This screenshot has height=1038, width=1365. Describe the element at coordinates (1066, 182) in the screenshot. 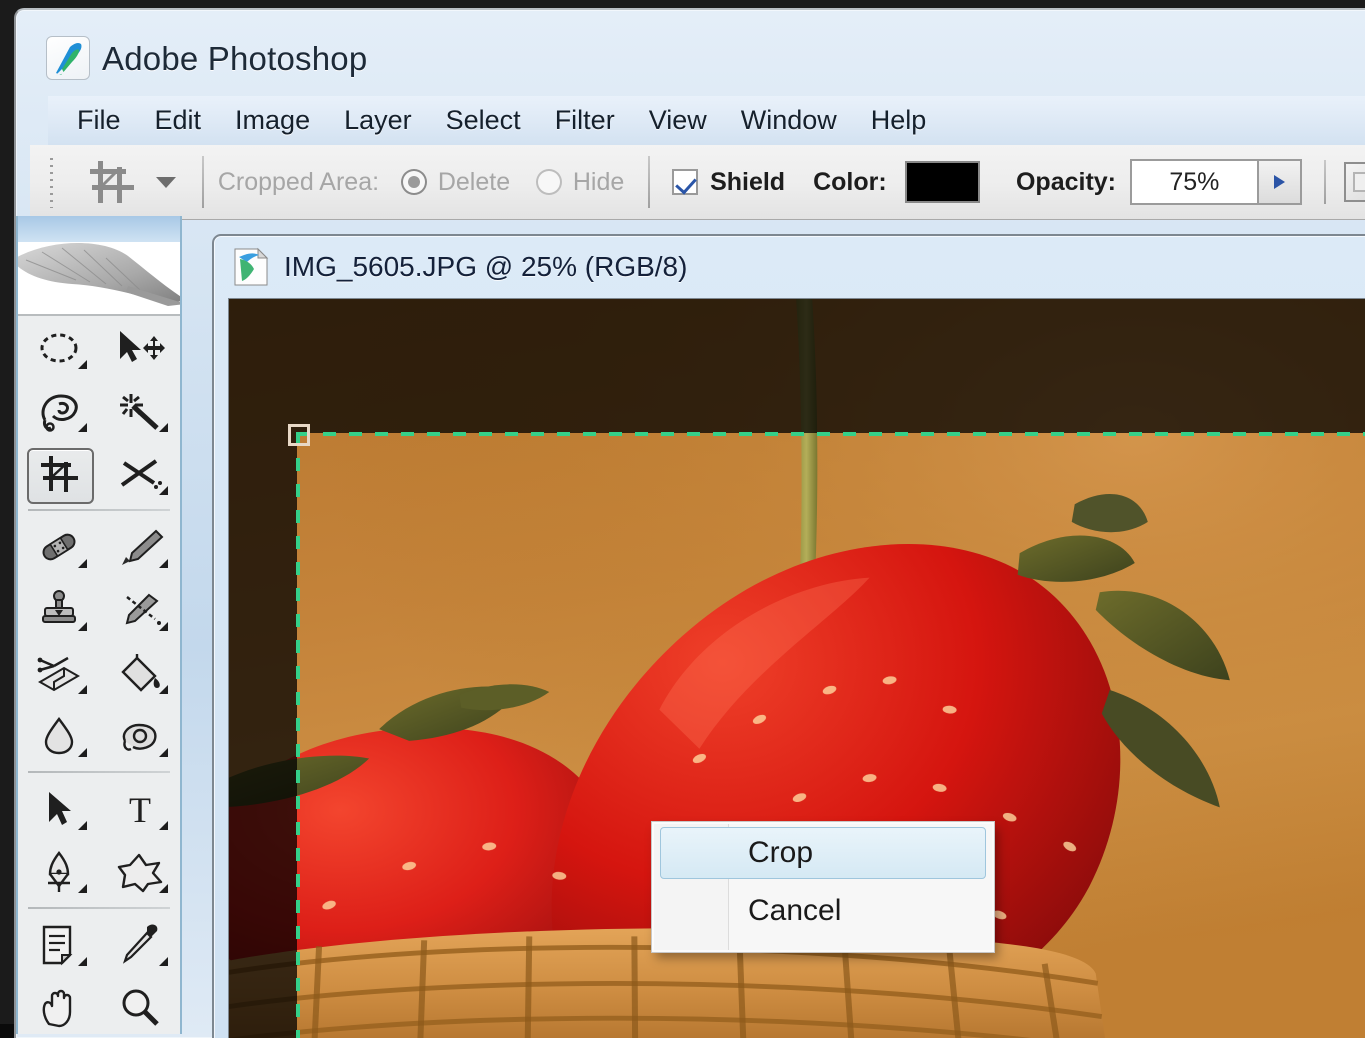

I see `opacity-label: Opacity:` at that location.